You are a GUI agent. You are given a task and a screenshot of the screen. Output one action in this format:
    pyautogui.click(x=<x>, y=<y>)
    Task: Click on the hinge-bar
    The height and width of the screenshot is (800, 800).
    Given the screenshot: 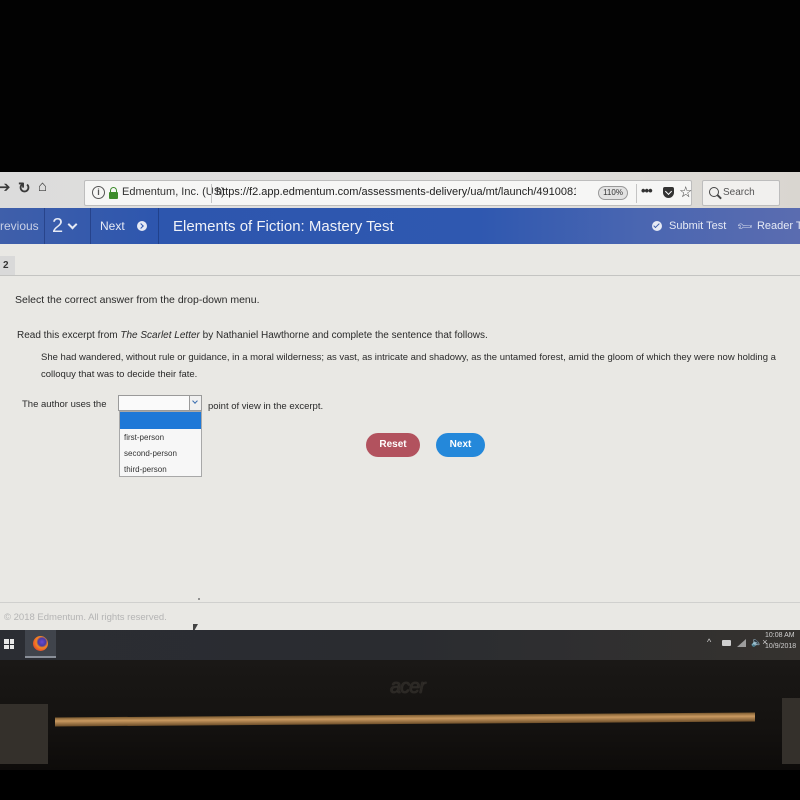 What is the action you would take?
    pyautogui.click(x=405, y=719)
    